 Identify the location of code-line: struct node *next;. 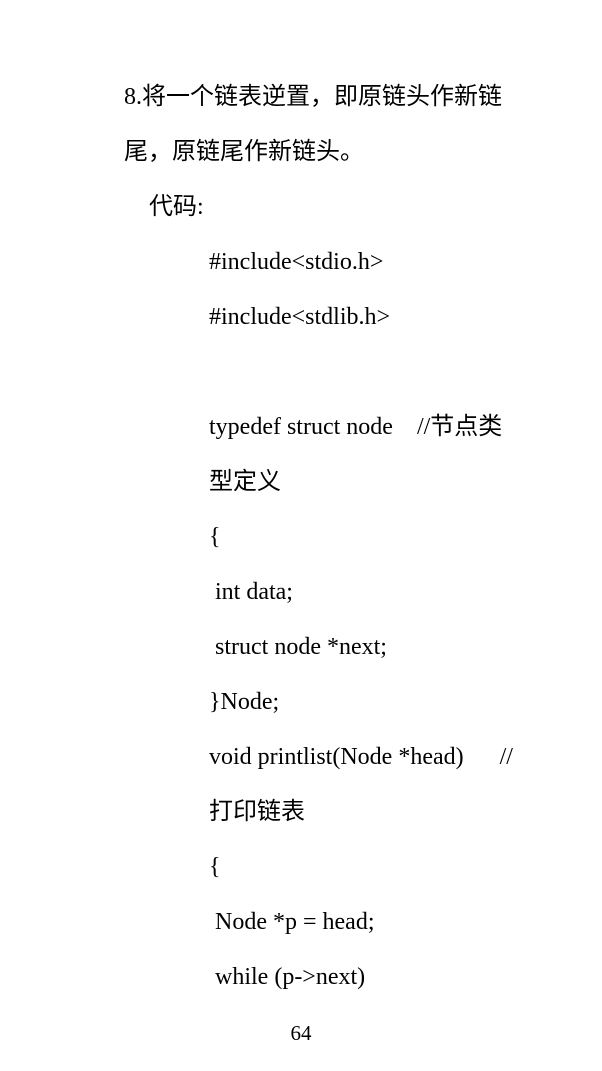
(298, 647).